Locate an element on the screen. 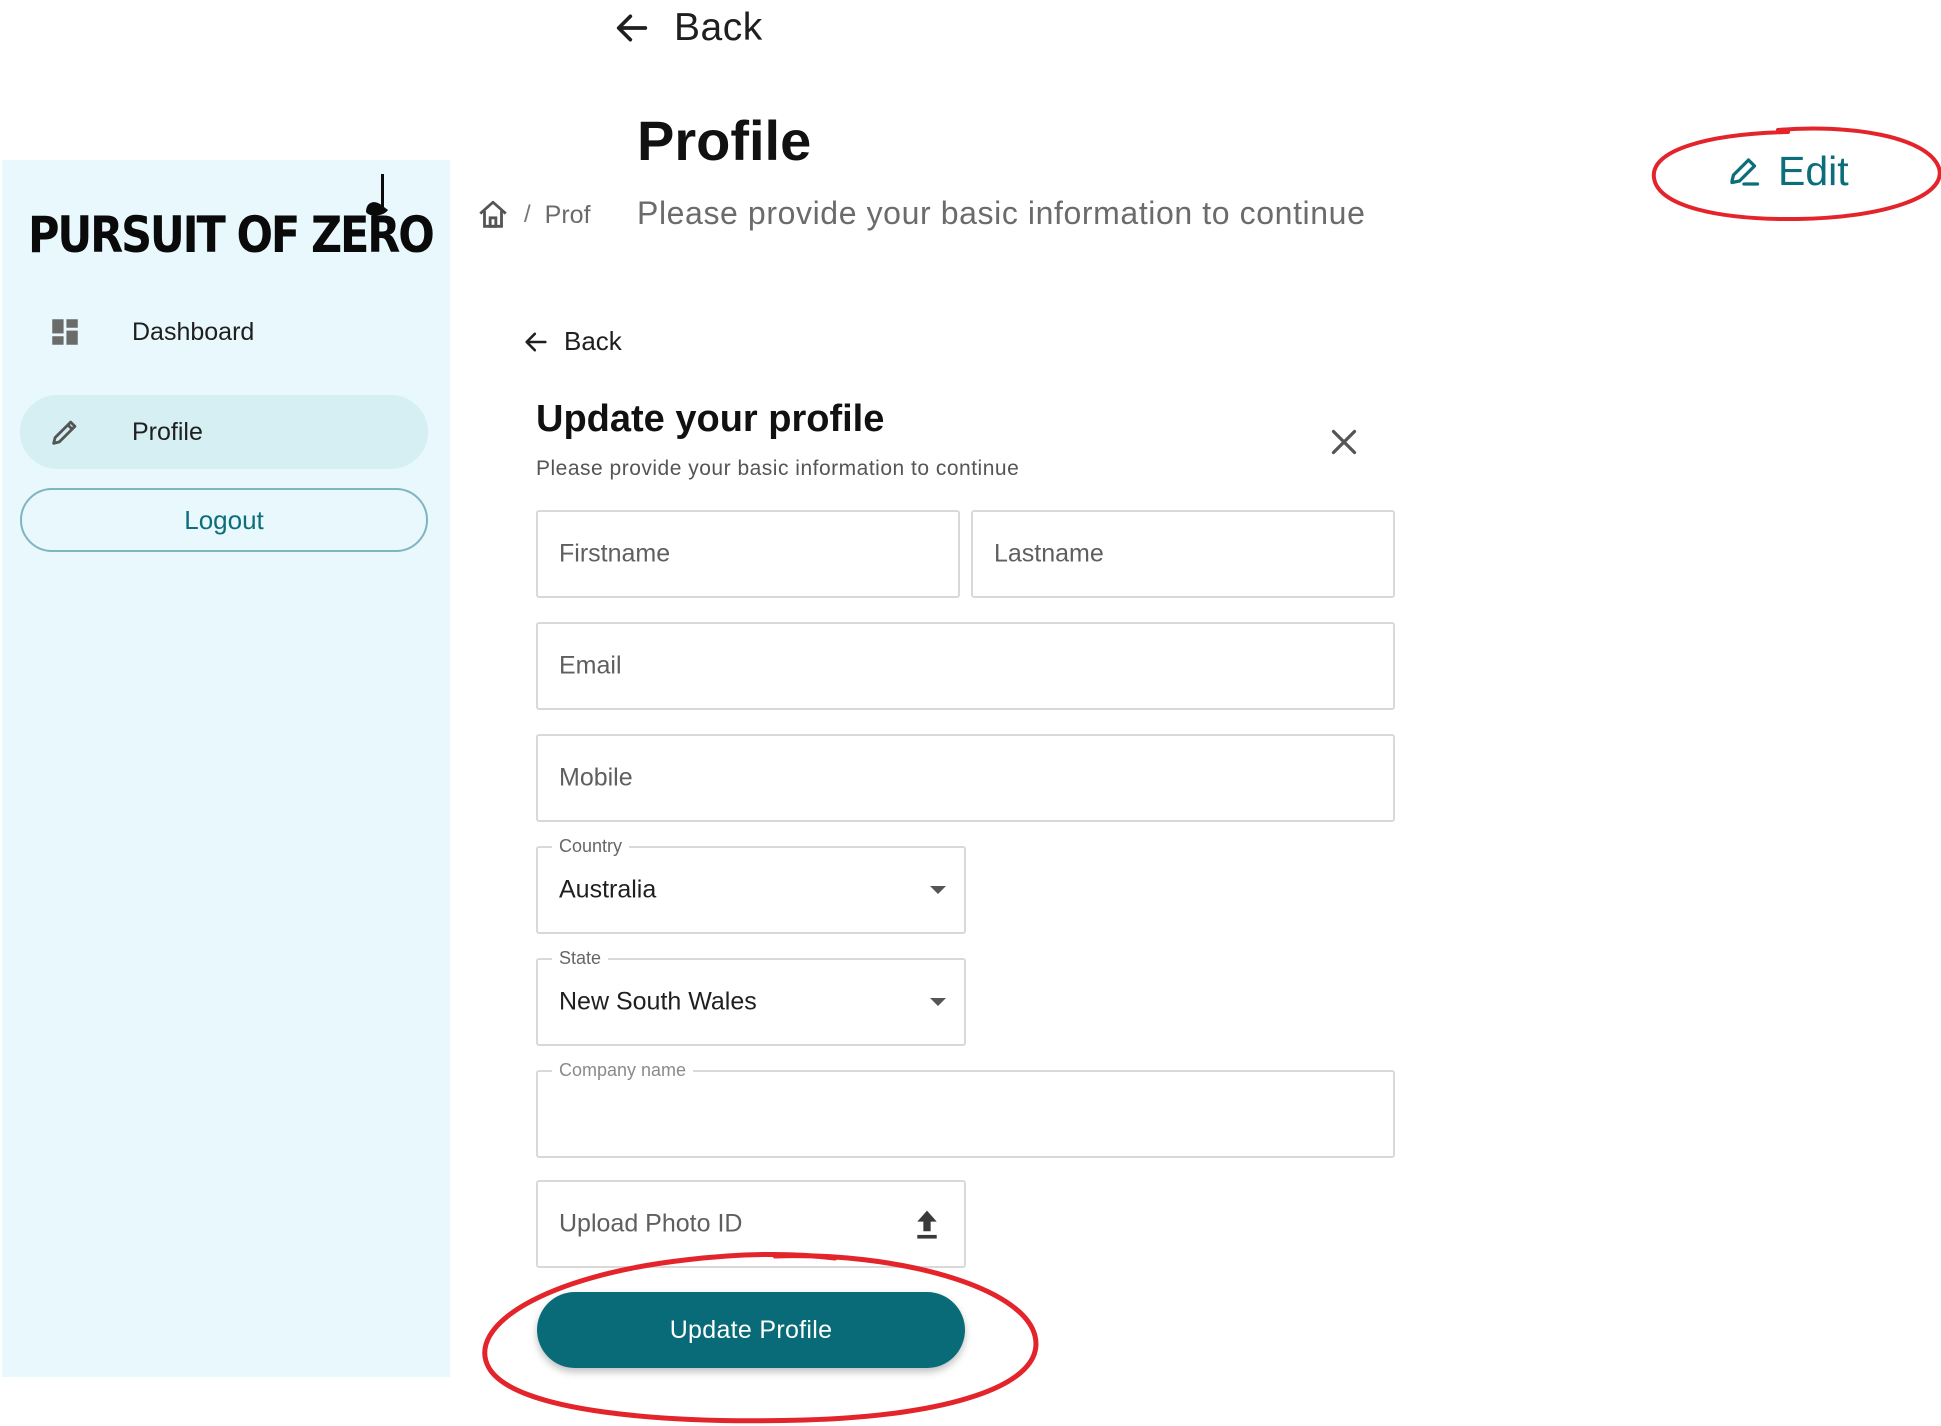 The width and height of the screenshot is (1941, 1426). email-placeholder: Email is located at coordinates (590, 665).